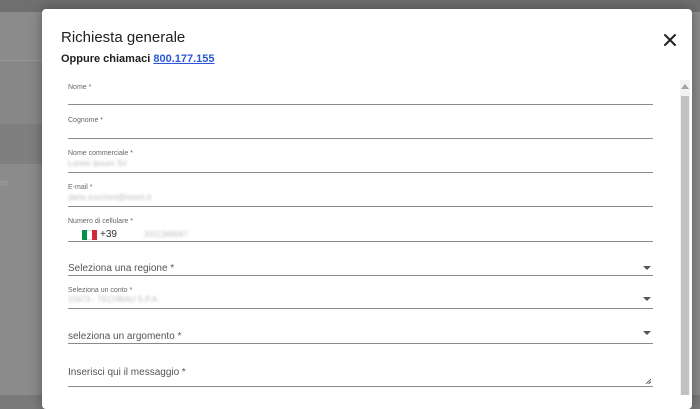  What do you see at coordinates (360, 94) in the screenshot?
I see `first-name-field: Nome *` at bounding box center [360, 94].